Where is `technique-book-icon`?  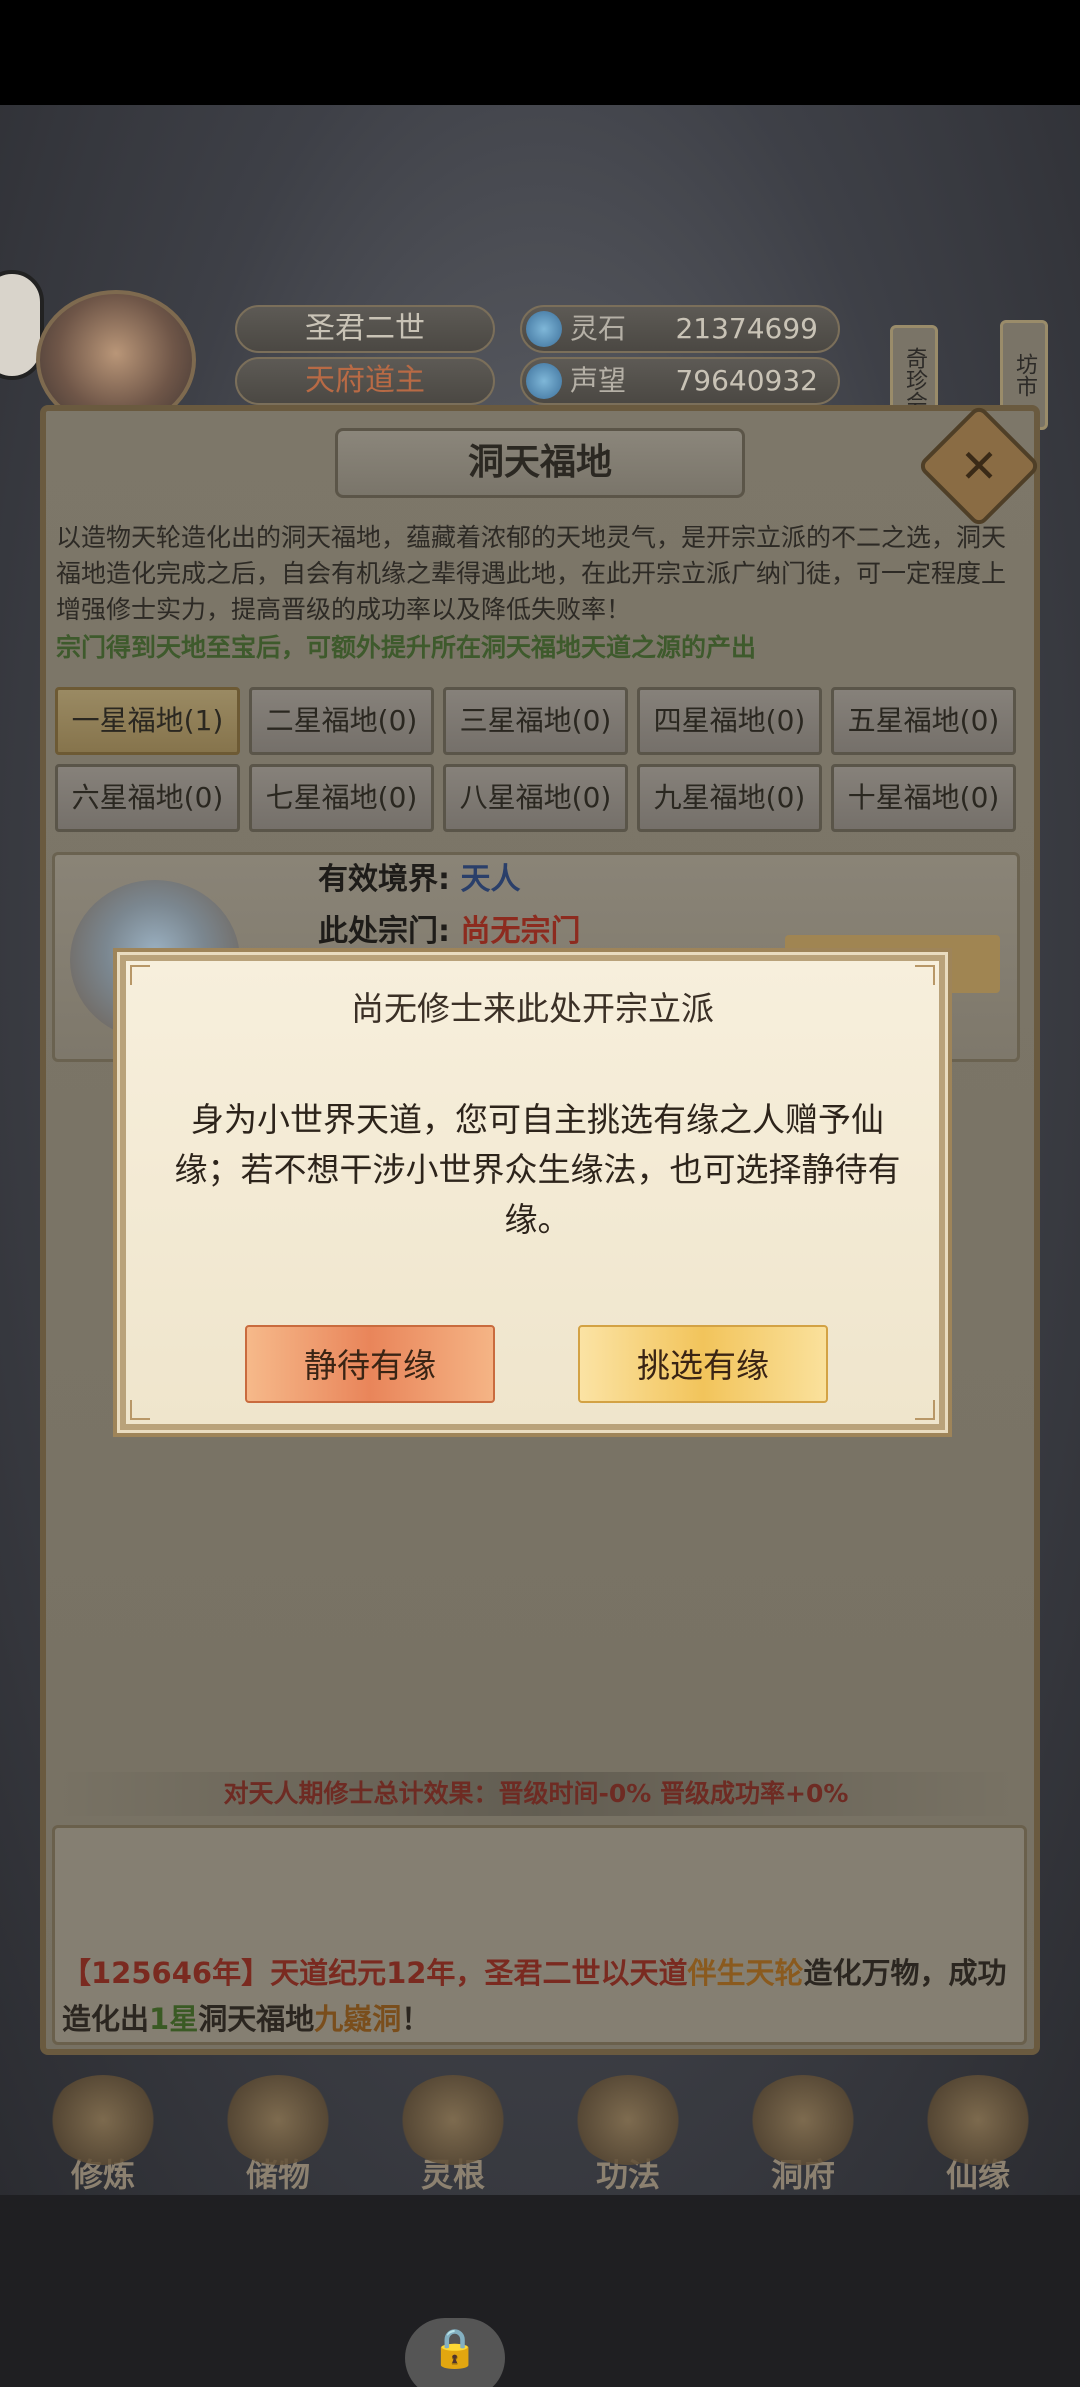
technique-book-icon is located at coordinates (628, 2120).